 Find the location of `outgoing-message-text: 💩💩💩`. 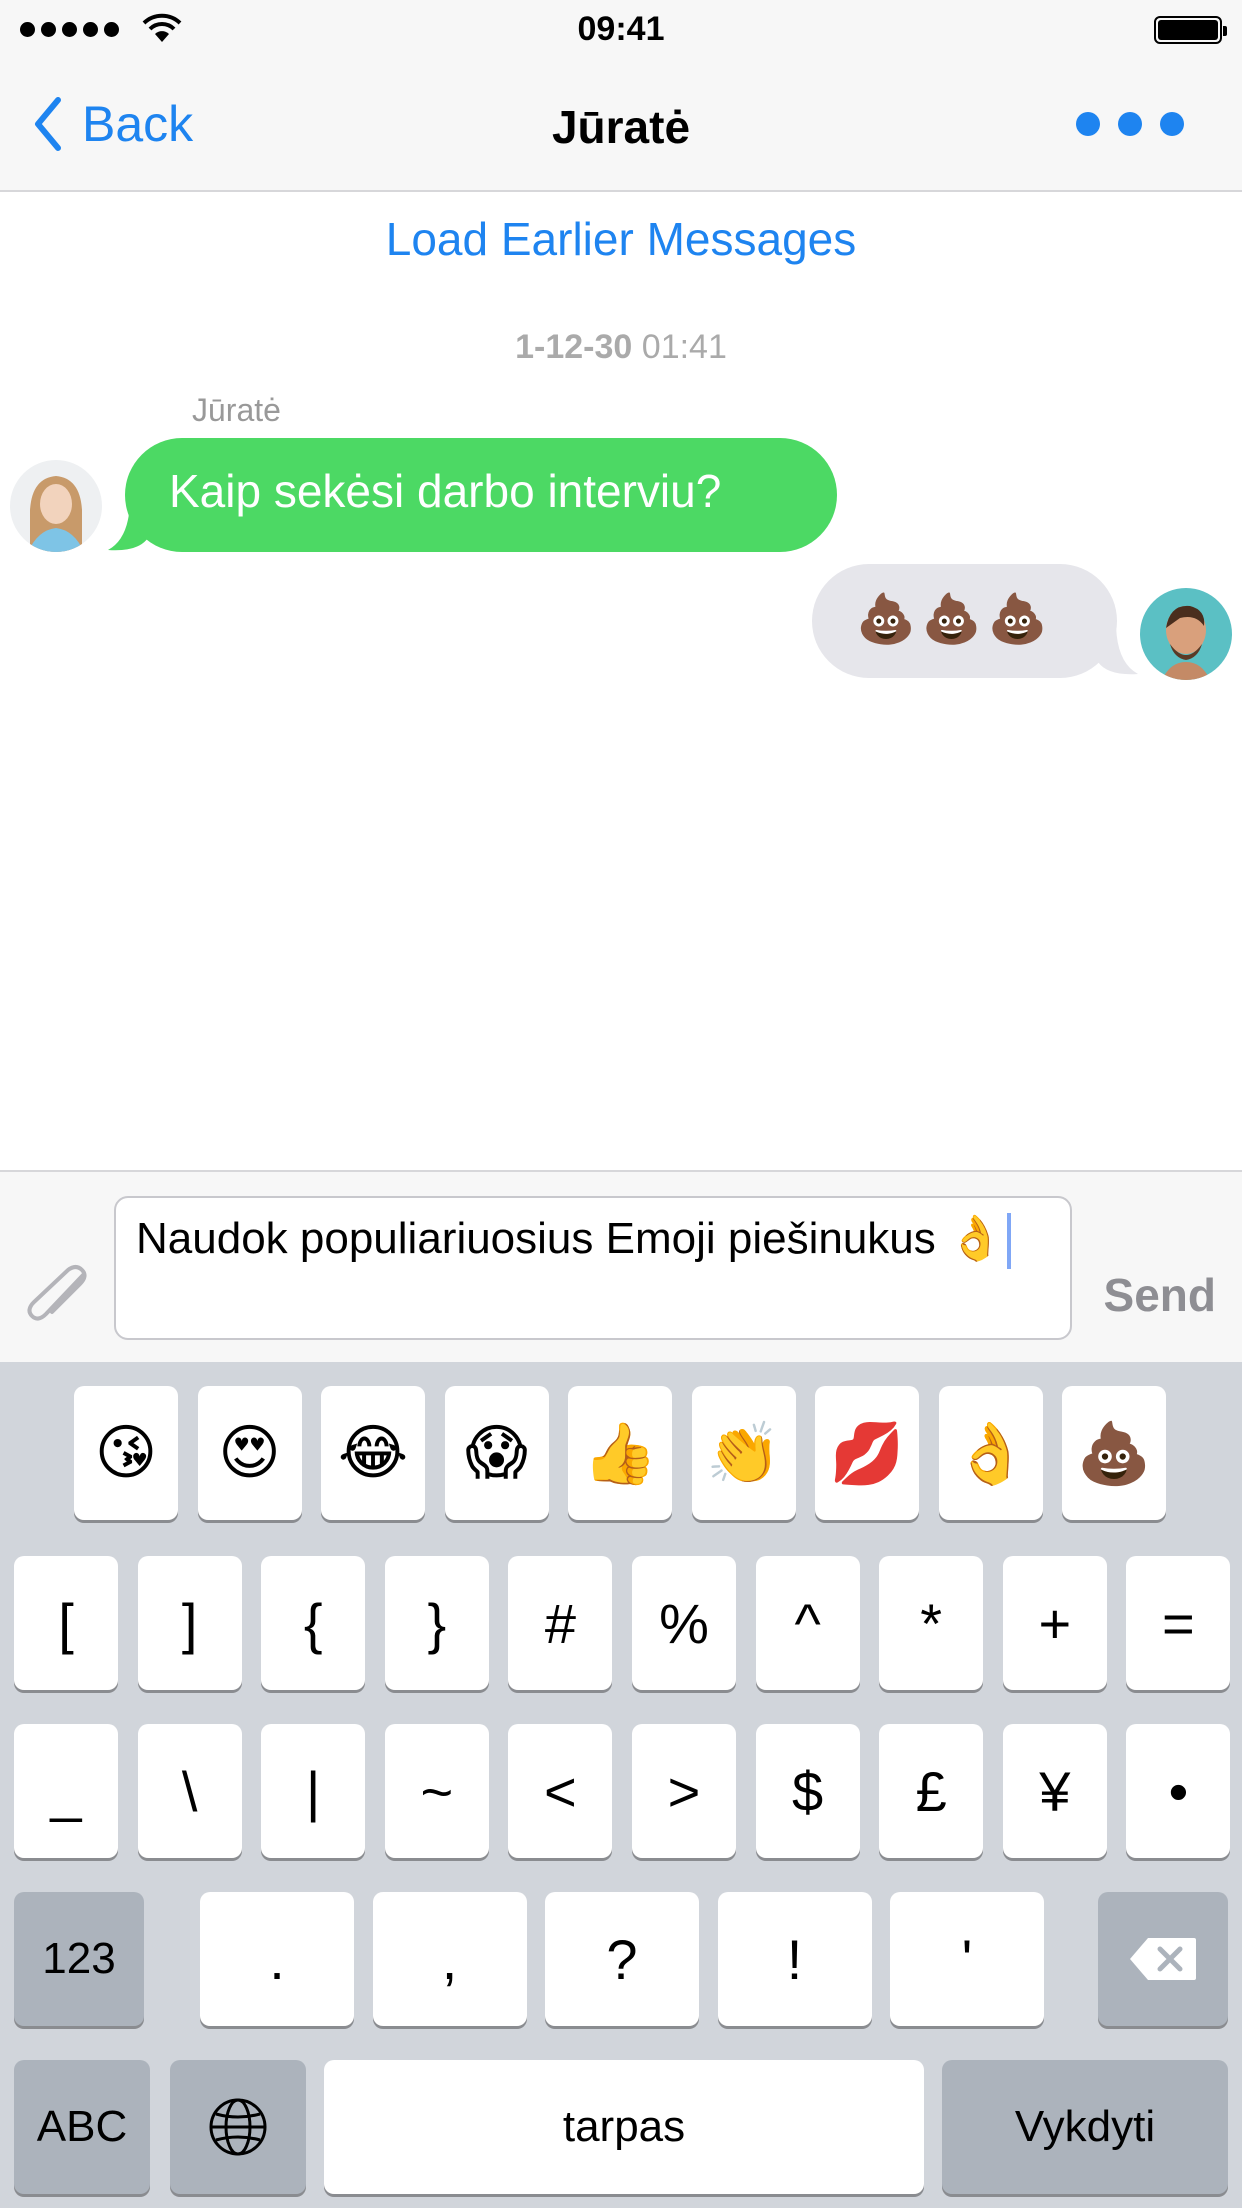

outgoing-message-text: 💩💩💩 is located at coordinates (955, 619).